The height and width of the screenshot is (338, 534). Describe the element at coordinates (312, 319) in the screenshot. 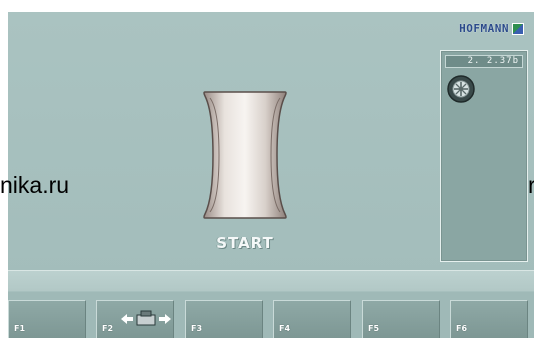

I see `fkey-f4: F4` at that location.